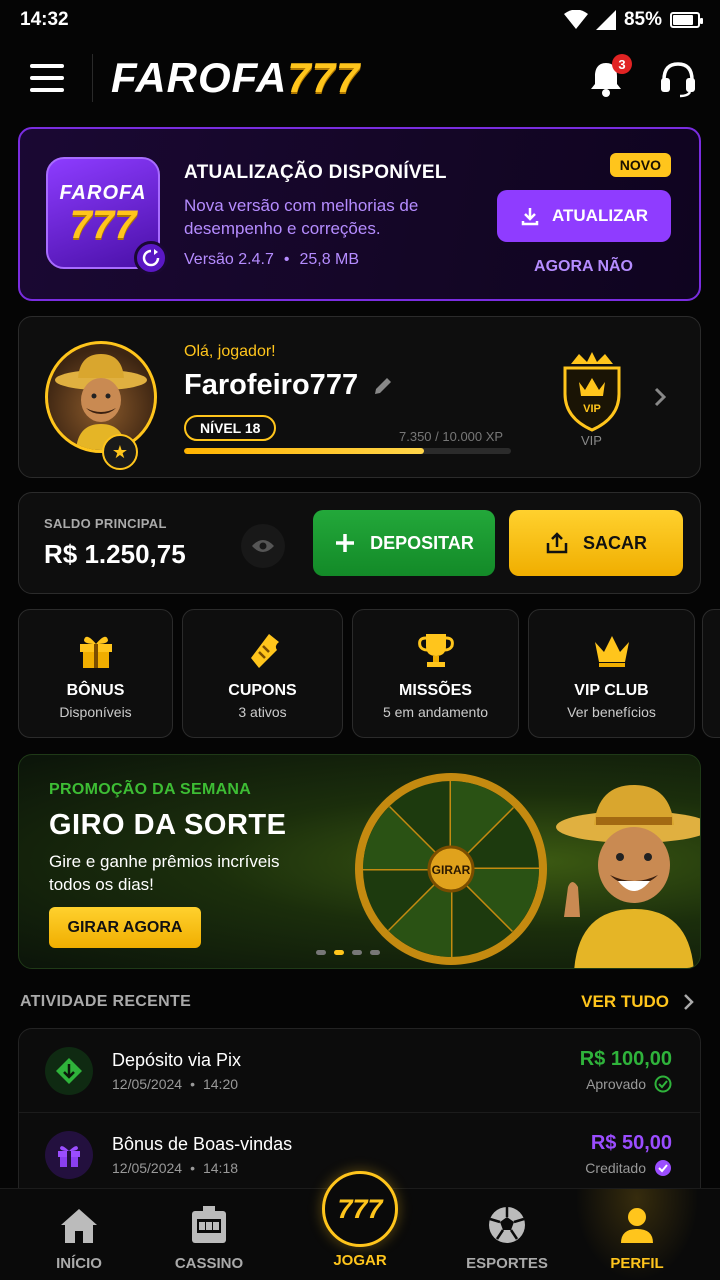  I want to click on logo-word: FAROFA, so click(199, 77).